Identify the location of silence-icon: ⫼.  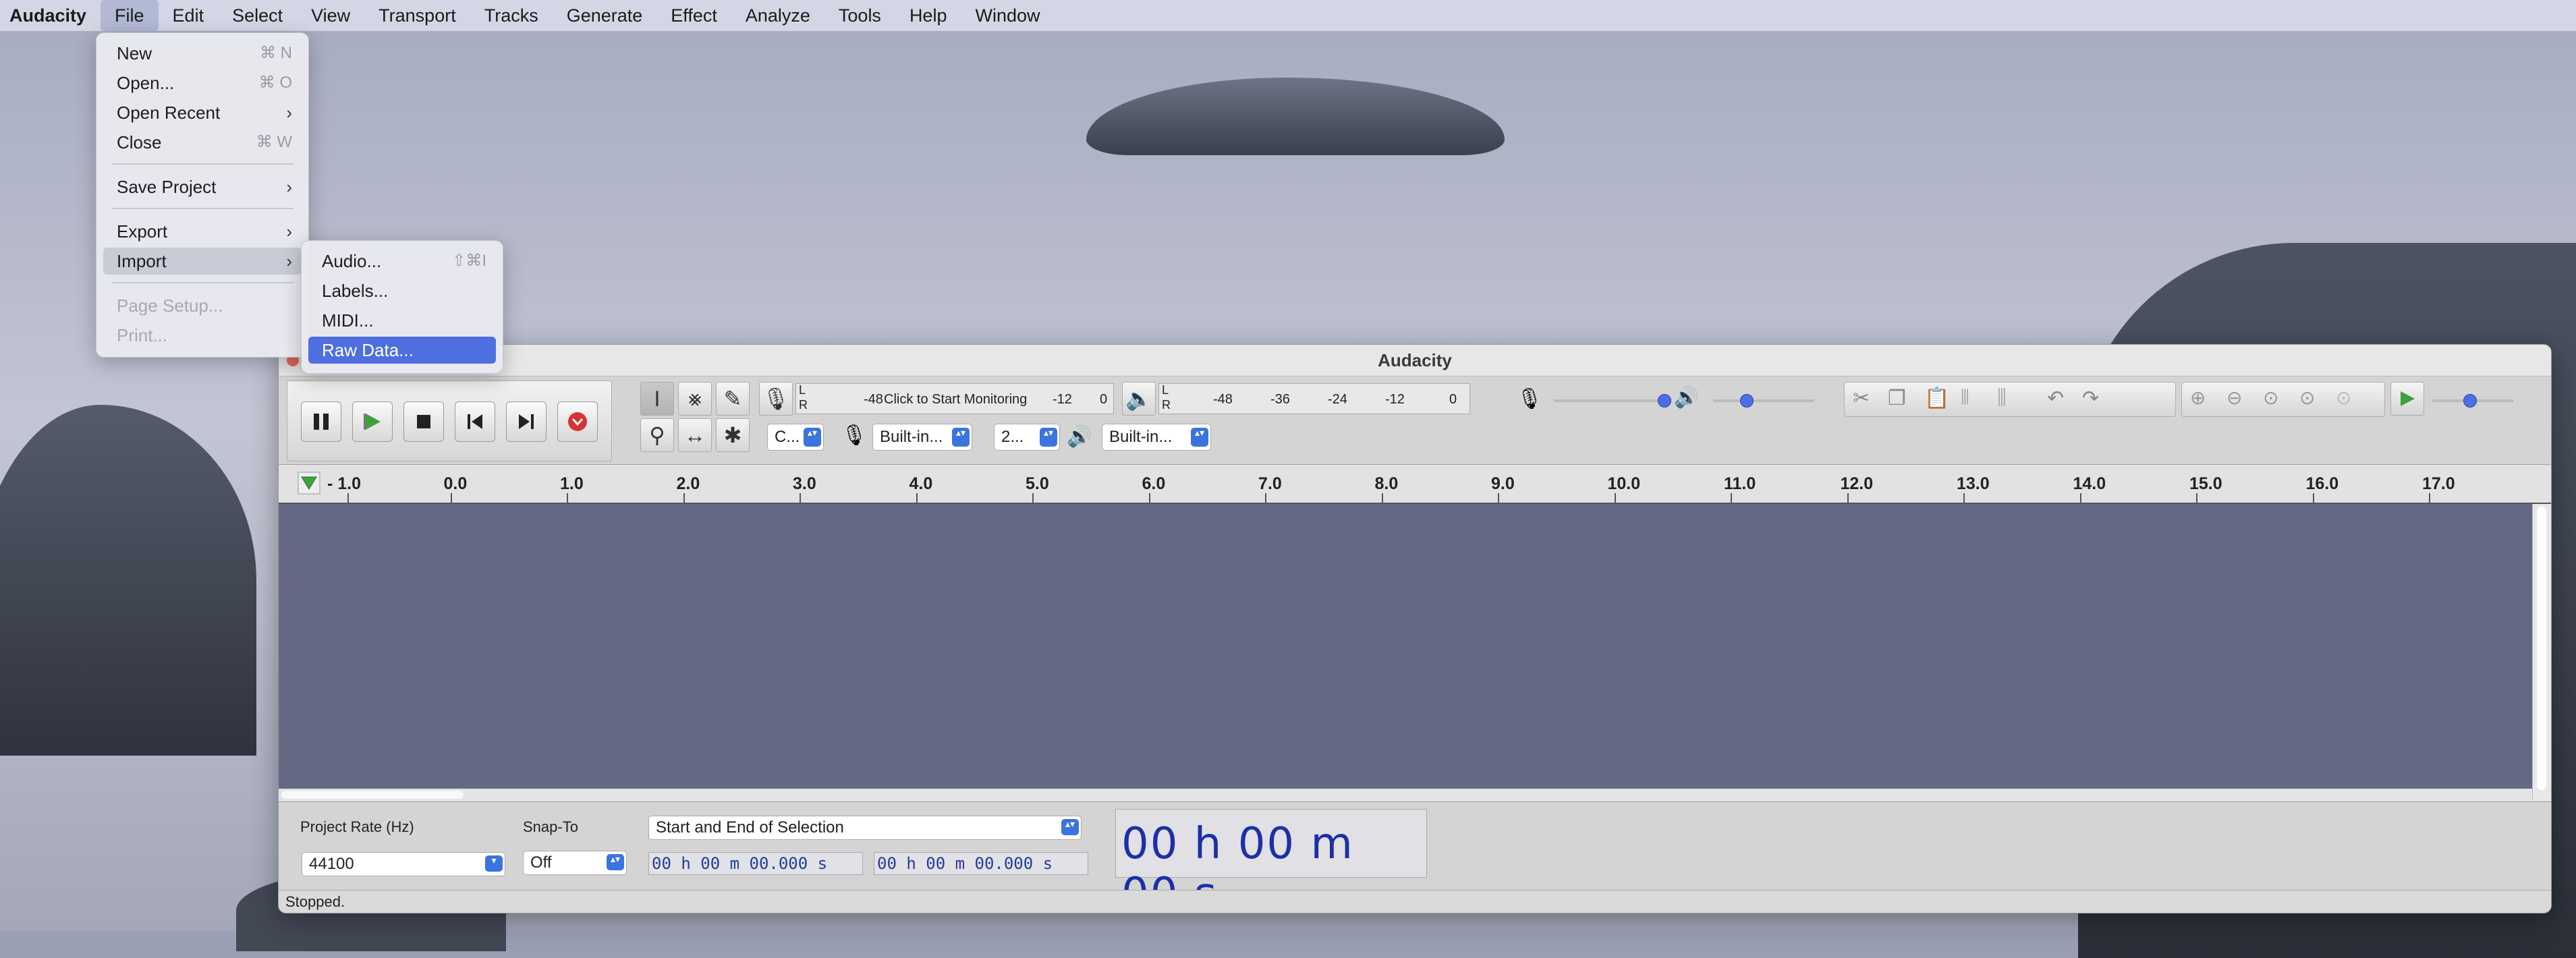
(2002, 398).